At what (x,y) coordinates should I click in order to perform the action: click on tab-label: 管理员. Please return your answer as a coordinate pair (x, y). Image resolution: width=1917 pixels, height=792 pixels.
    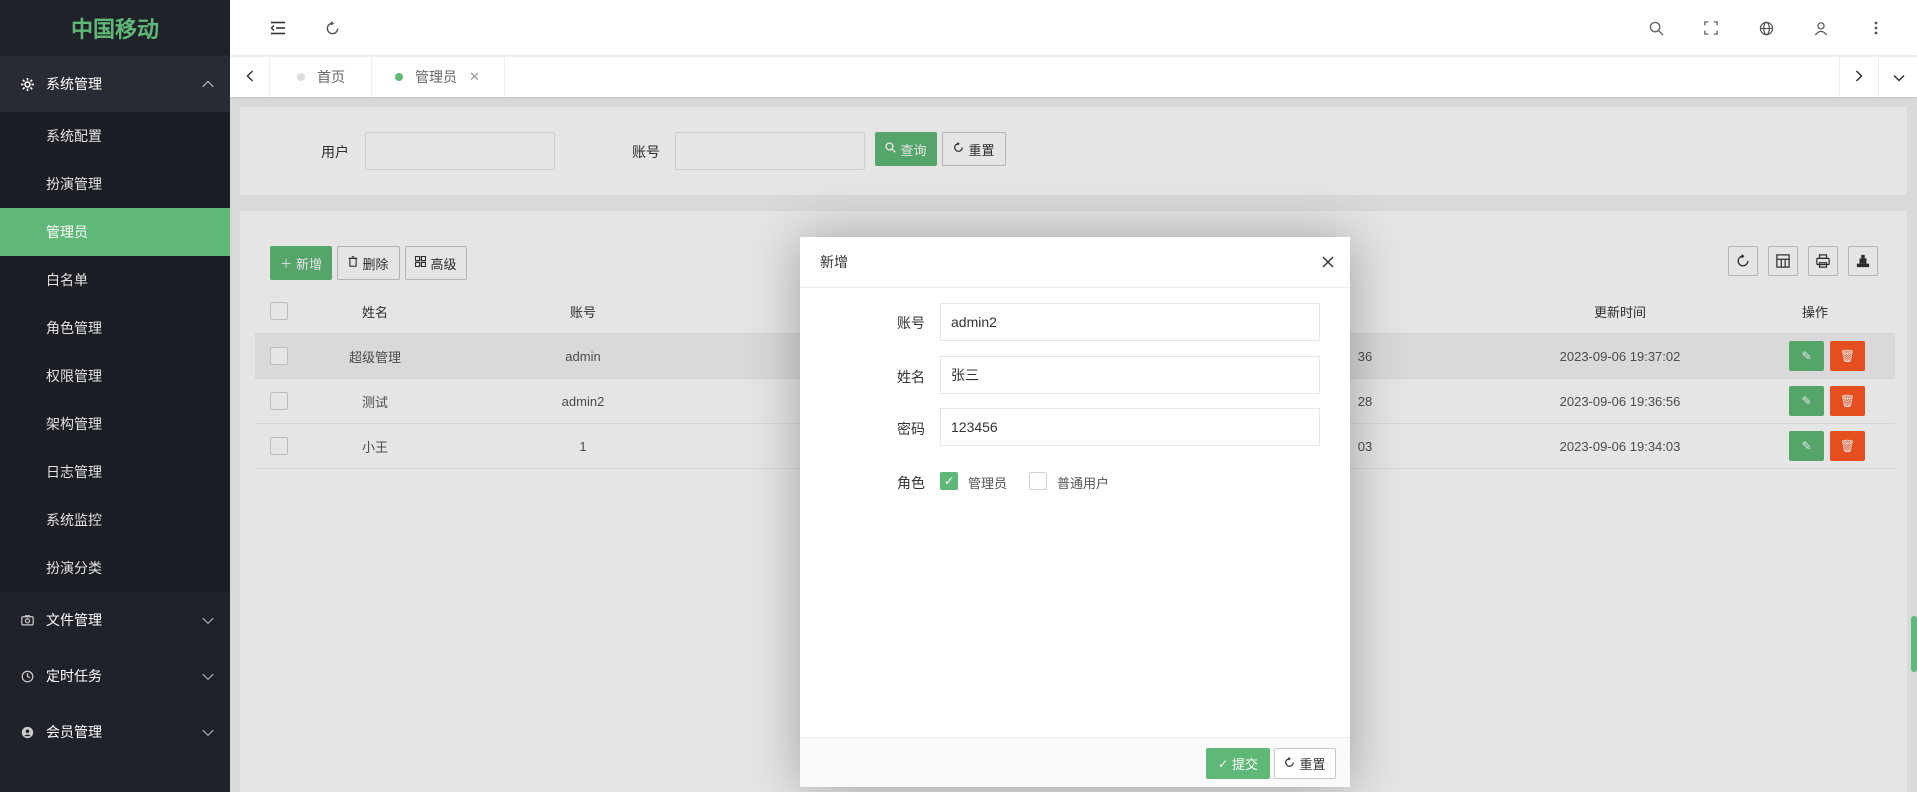
    Looking at the image, I should click on (436, 77).